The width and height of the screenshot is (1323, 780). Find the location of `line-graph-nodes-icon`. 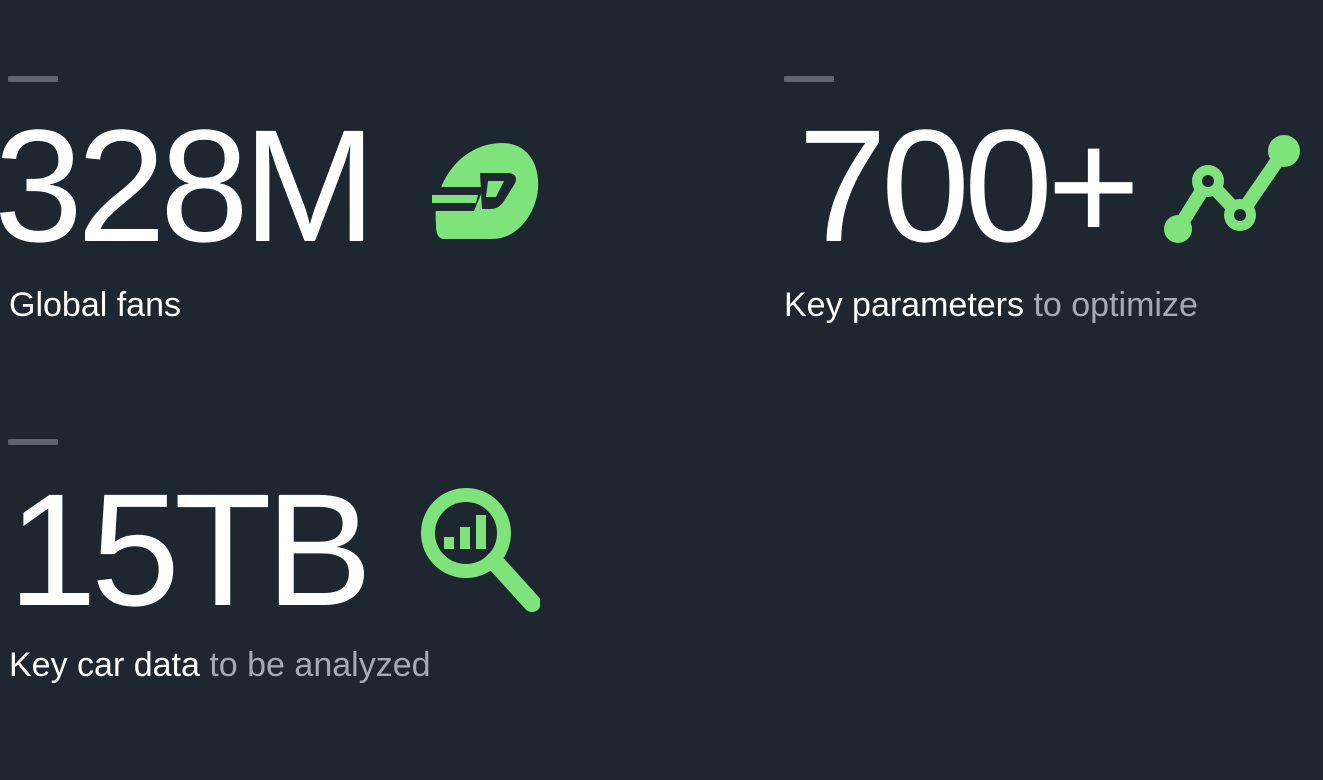

line-graph-nodes-icon is located at coordinates (1232, 191).